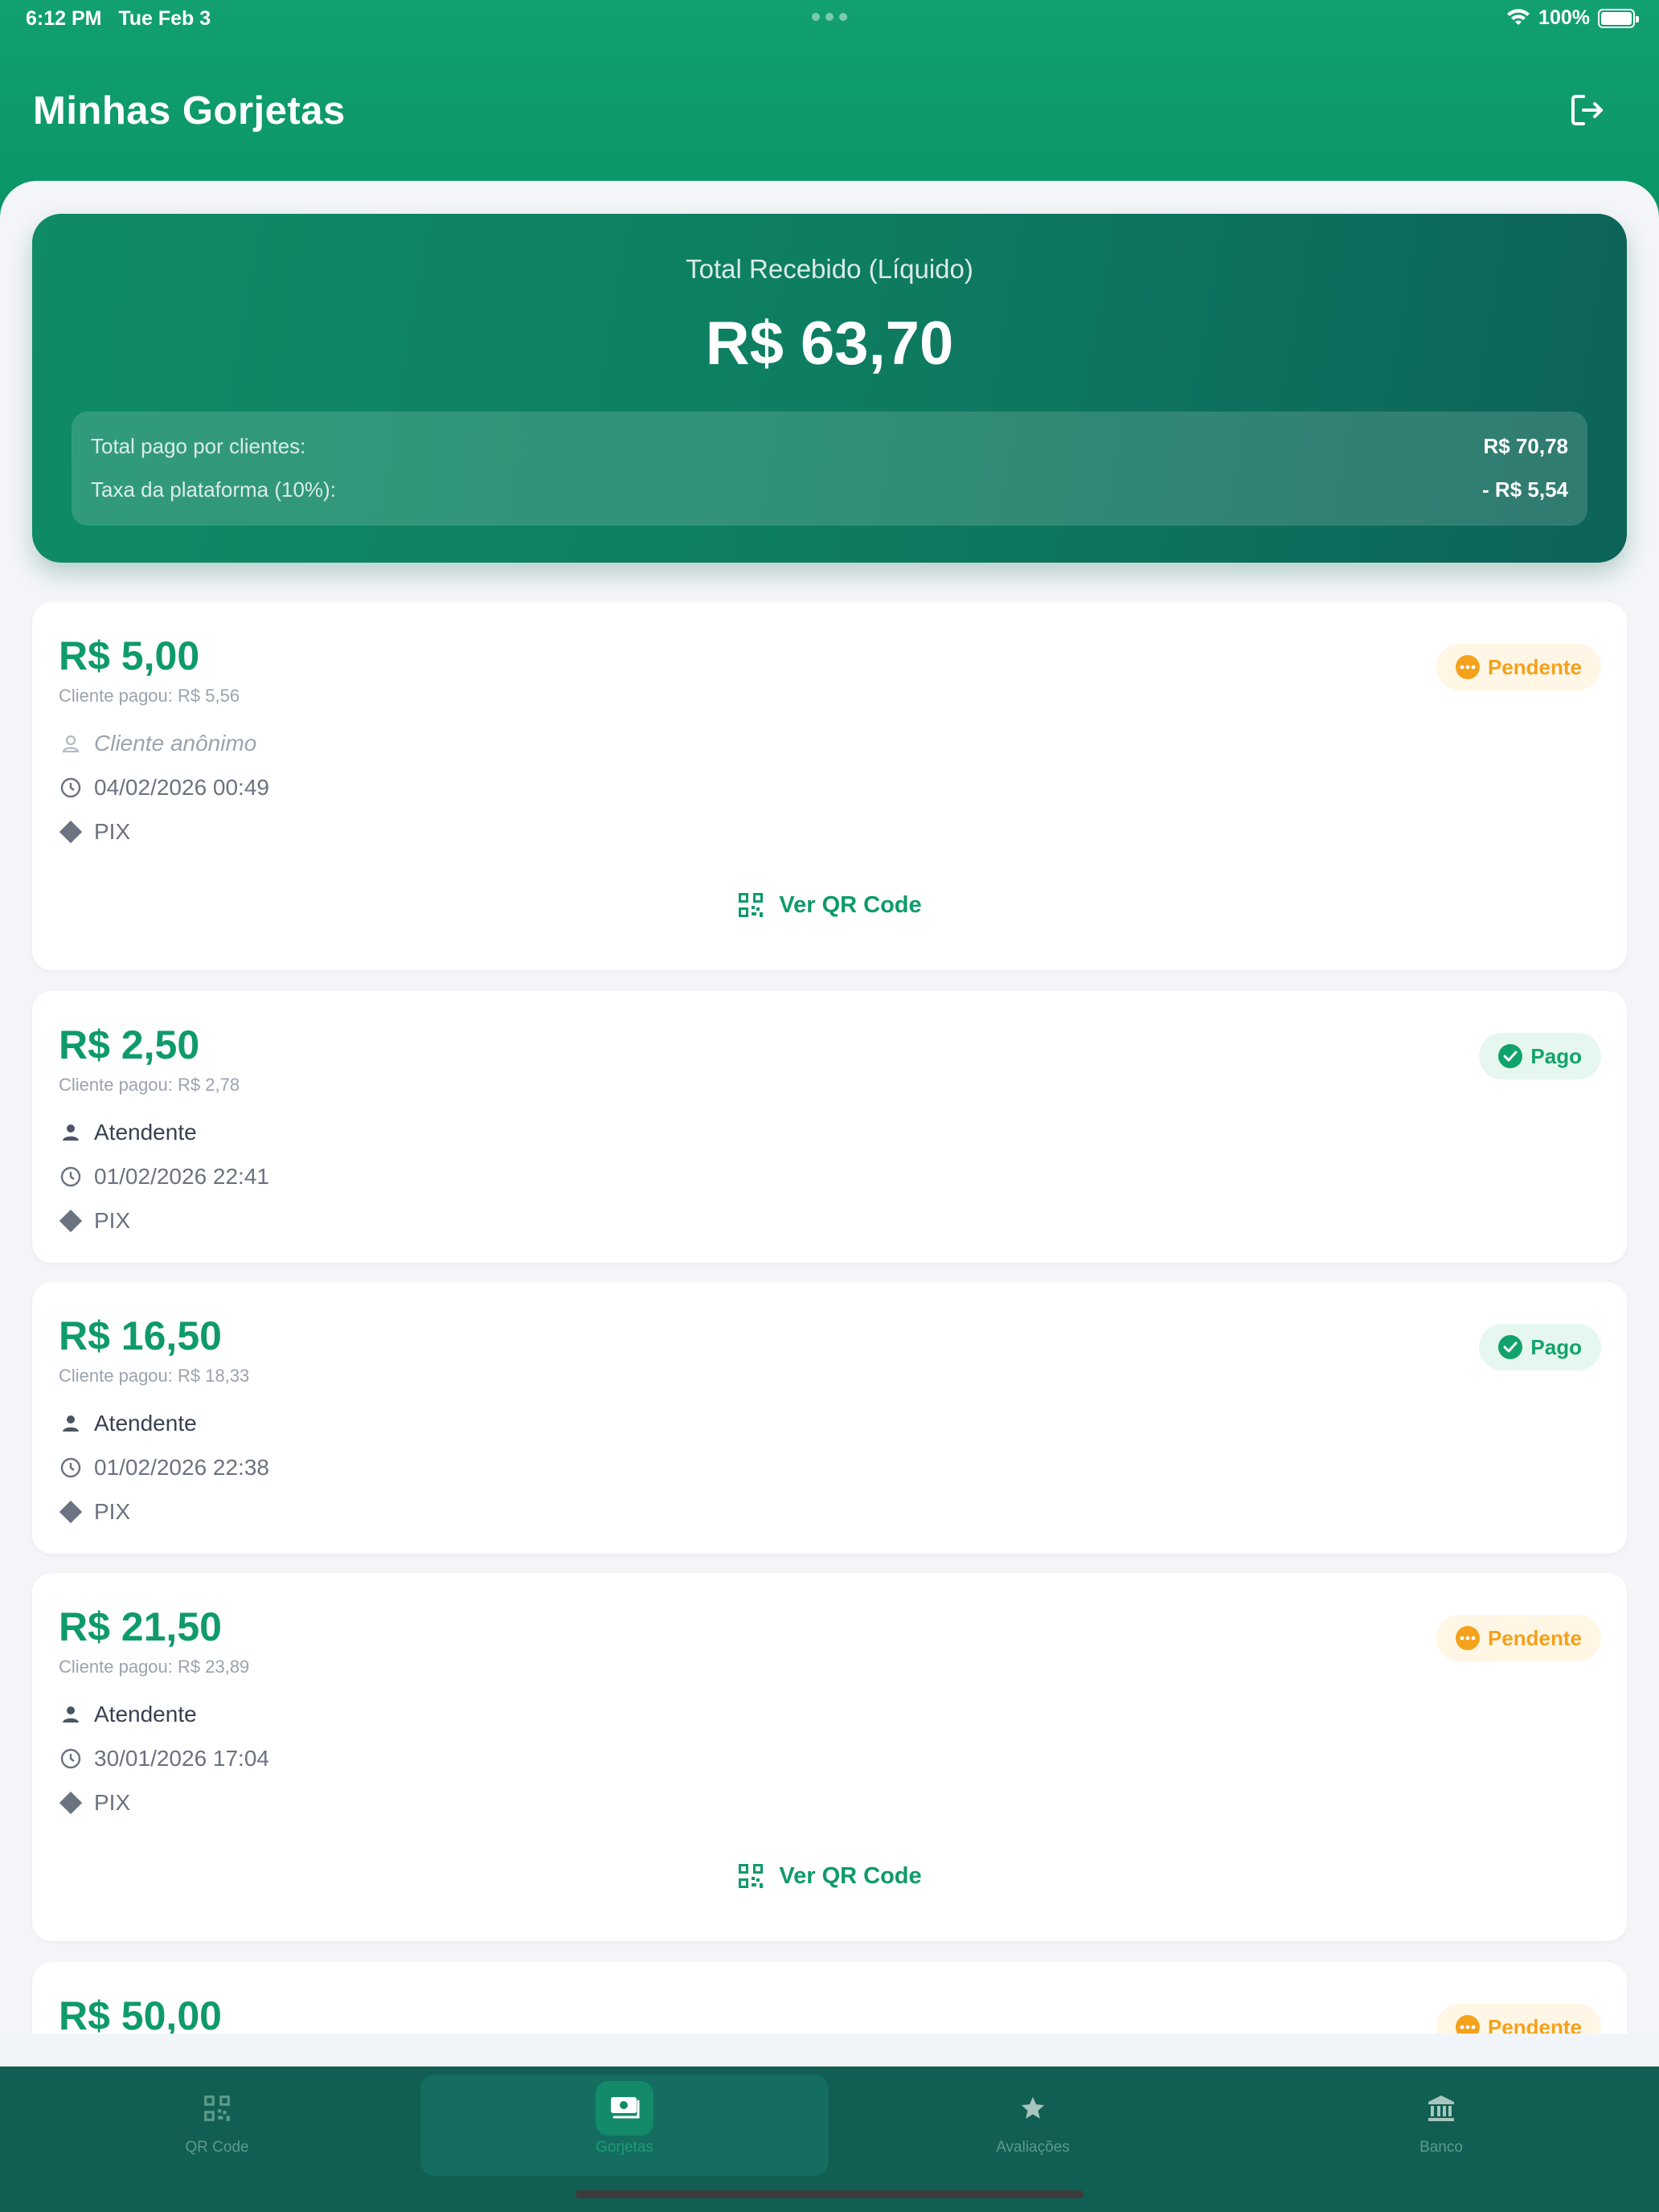 Image resolution: width=1659 pixels, height=2212 pixels. I want to click on tip-amount: R$ 5,00, so click(129, 655).